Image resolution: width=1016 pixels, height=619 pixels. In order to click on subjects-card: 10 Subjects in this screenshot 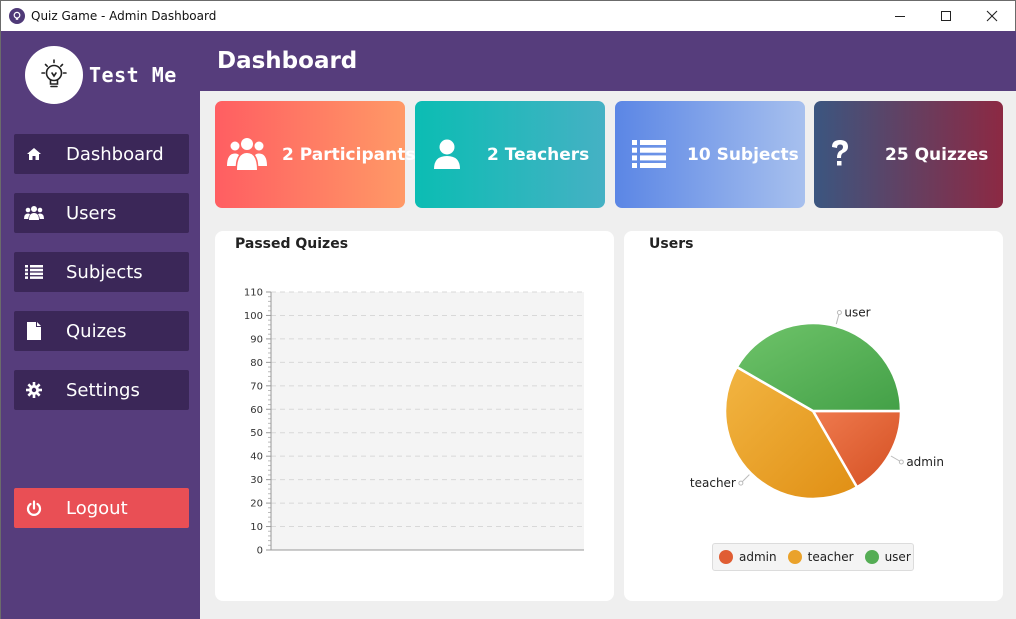, I will do `click(710, 154)`.